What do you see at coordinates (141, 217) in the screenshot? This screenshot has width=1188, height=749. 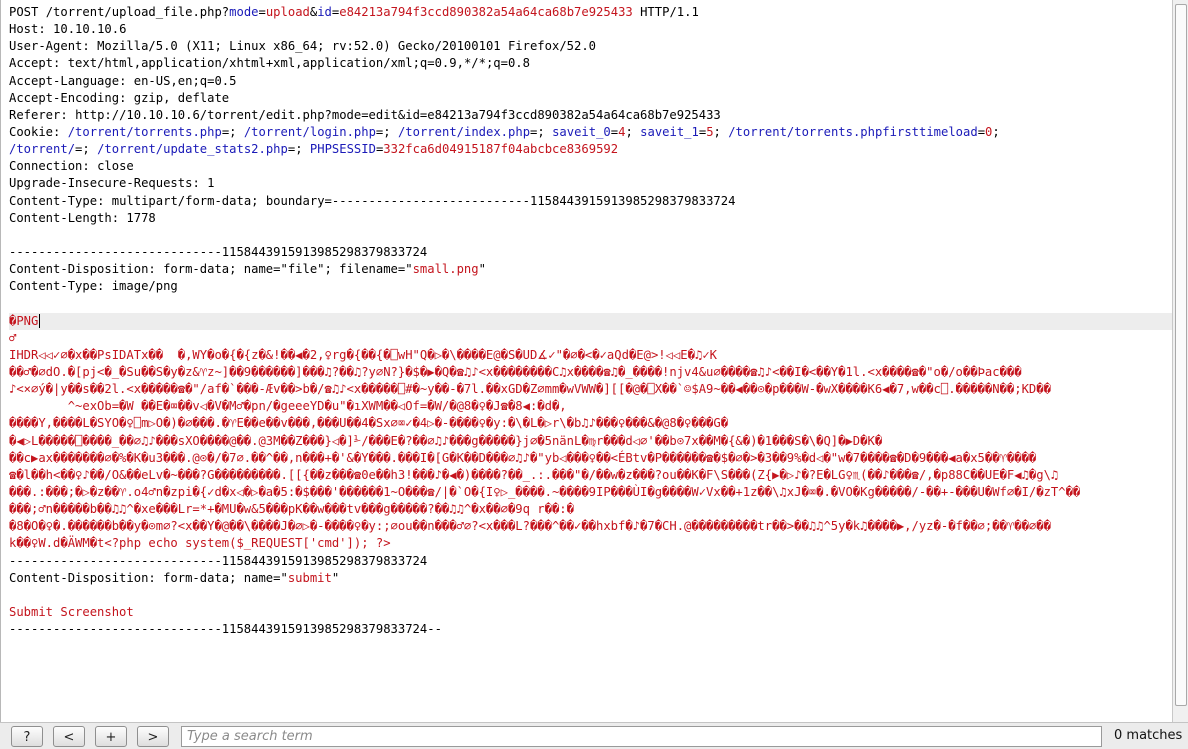 I see `header-value: 1778` at bounding box center [141, 217].